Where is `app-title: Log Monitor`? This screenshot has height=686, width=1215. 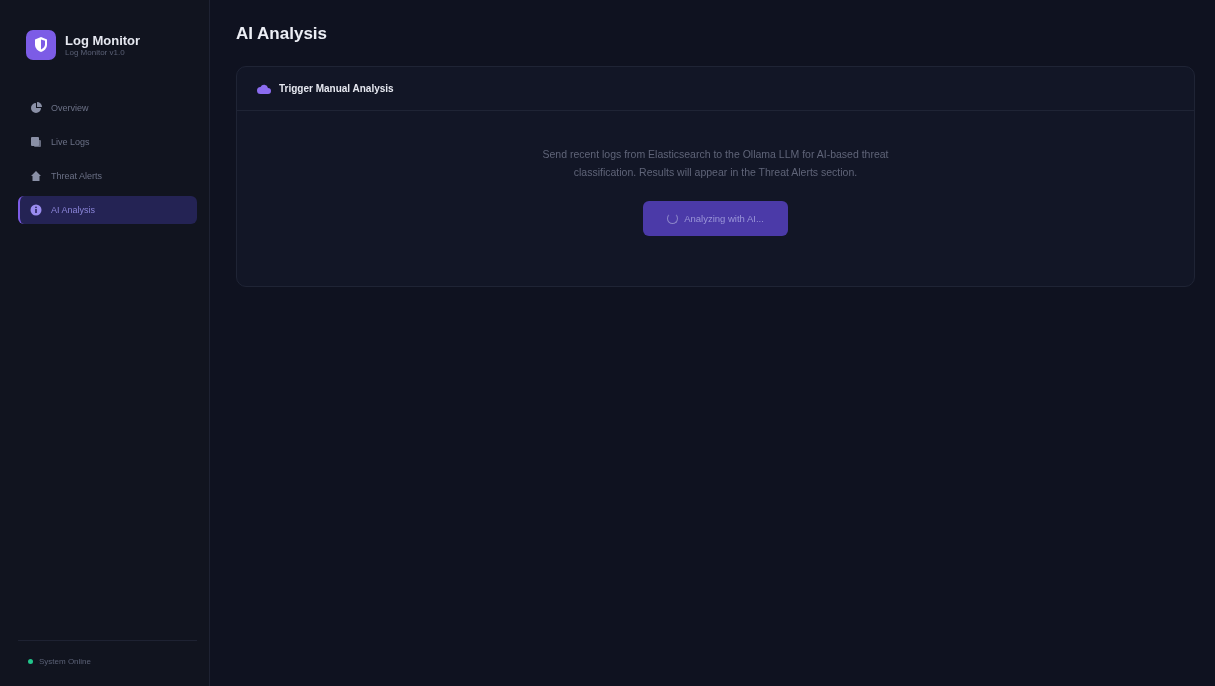
app-title: Log Monitor is located at coordinates (103, 40).